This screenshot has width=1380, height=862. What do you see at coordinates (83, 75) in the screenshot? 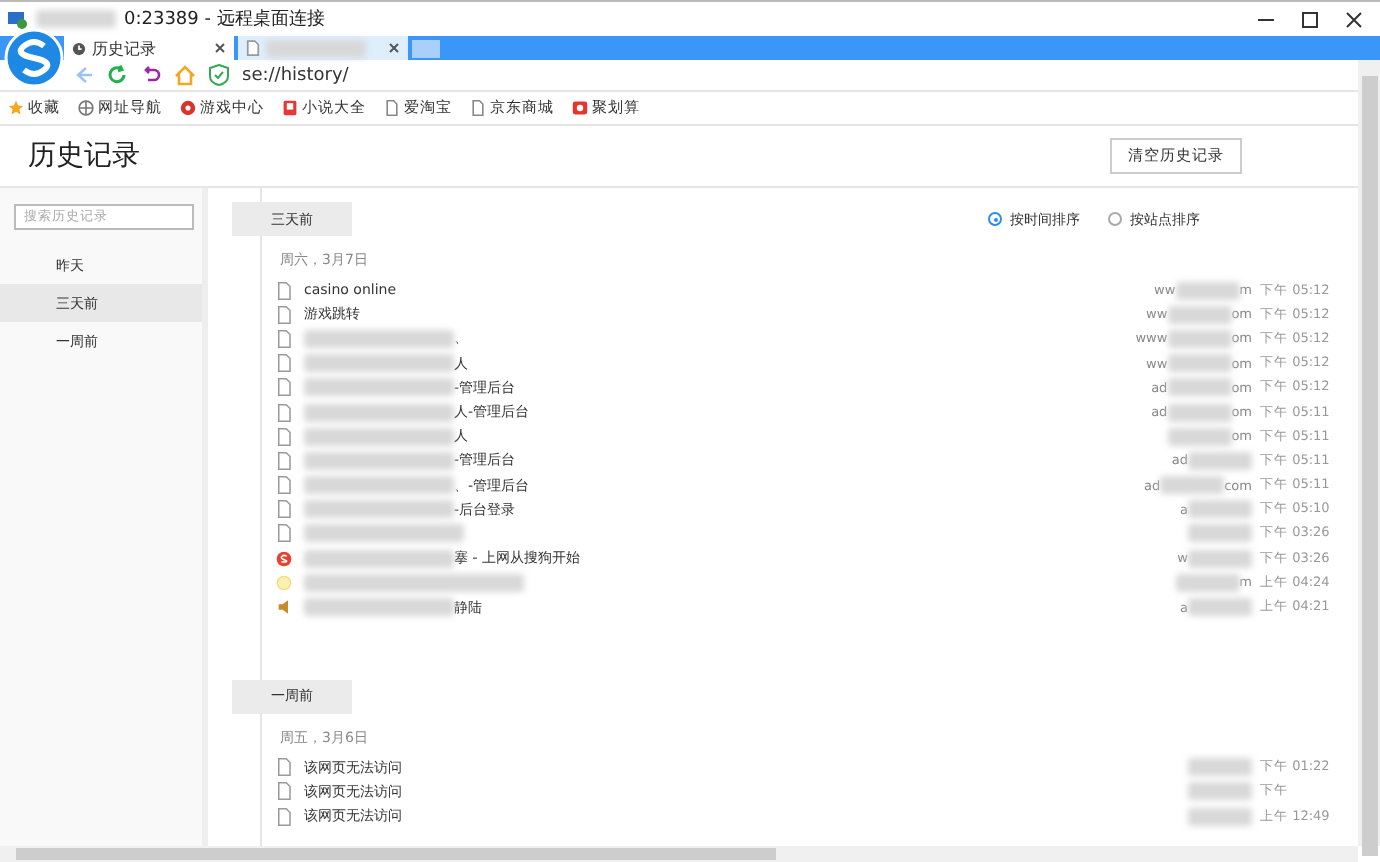
I see `back-icon` at bounding box center [83, 75].